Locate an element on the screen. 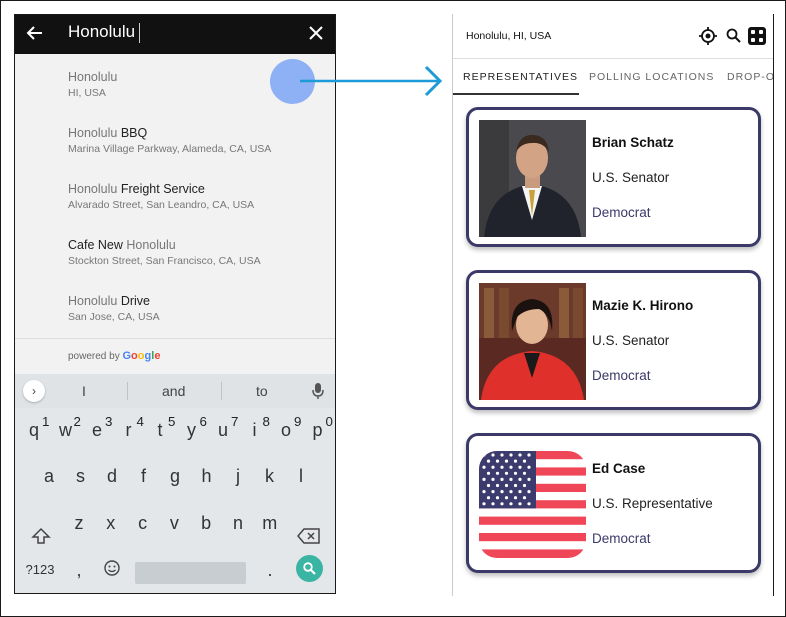 The width and height of the screenshot is (786, 617). key-k: k is located at coordinates (270, 476).